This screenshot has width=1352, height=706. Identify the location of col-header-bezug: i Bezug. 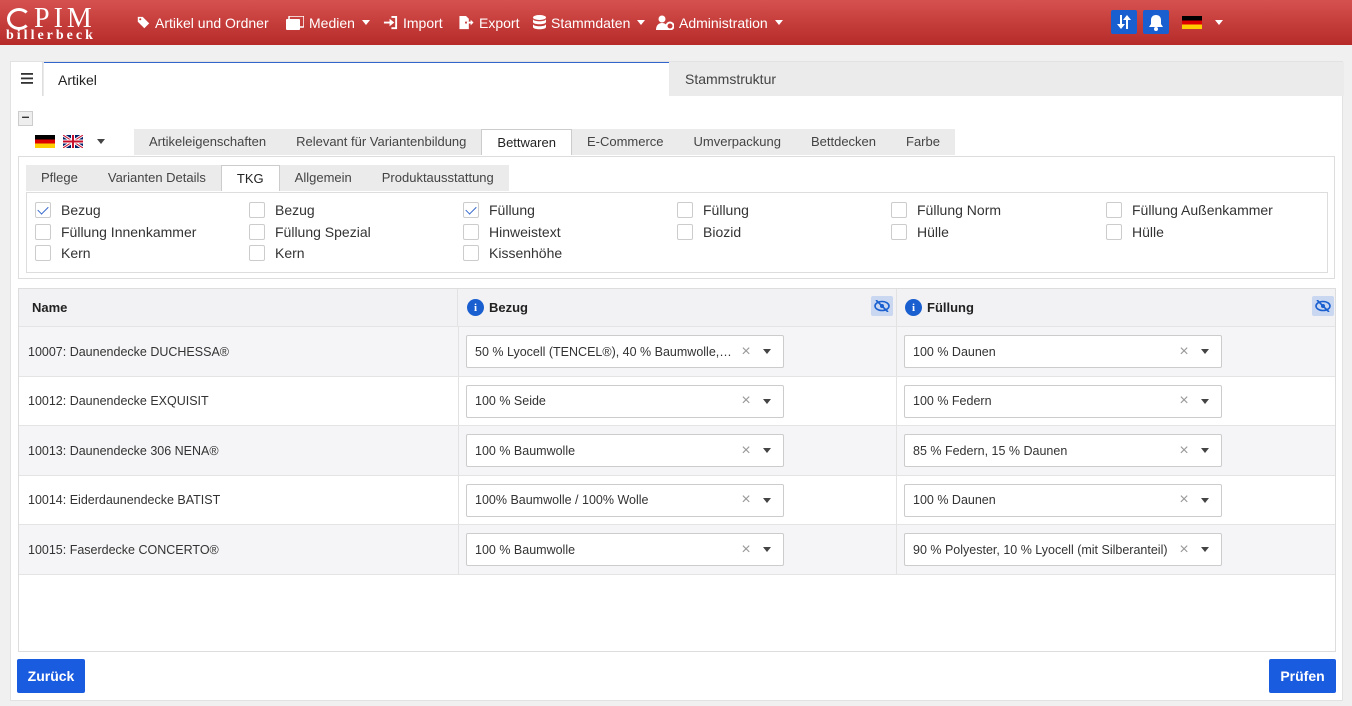
(677, 307).